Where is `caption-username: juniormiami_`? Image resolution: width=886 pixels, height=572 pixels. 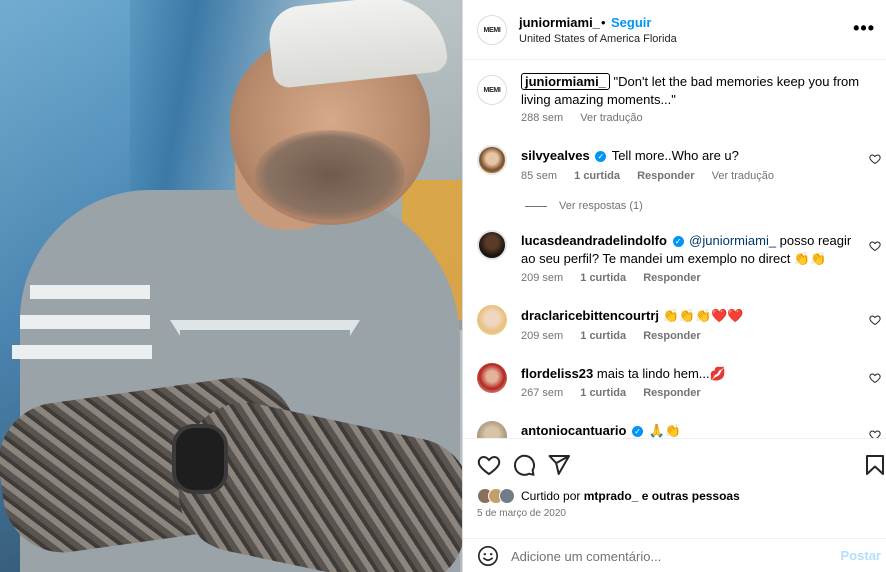 caption-username: juniormiami_ is located at coordinates (565, 81).